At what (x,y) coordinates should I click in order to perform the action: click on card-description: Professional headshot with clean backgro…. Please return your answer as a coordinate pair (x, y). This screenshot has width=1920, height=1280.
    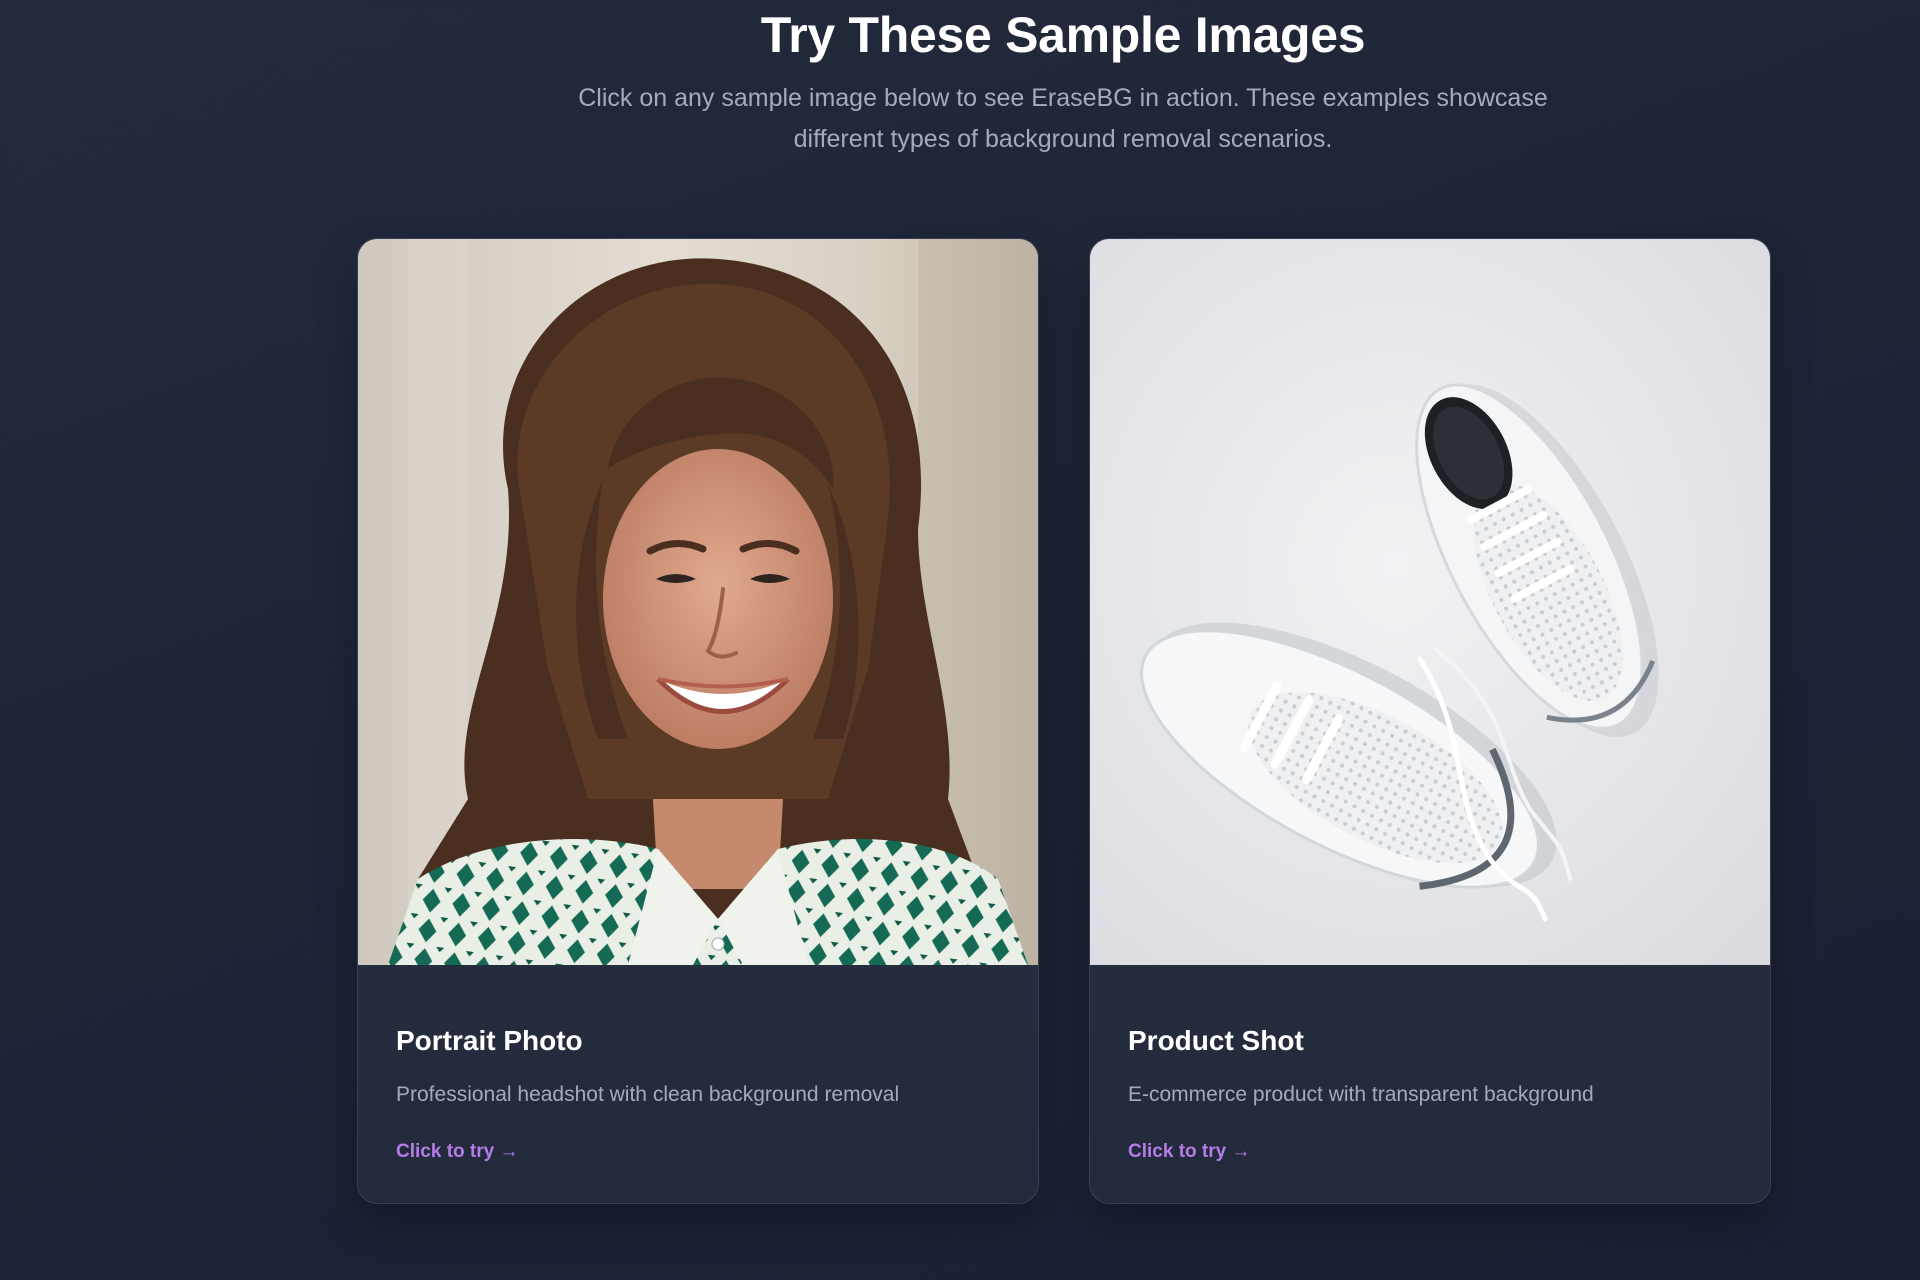
    Looking at the image, I should click on (648, 1094).